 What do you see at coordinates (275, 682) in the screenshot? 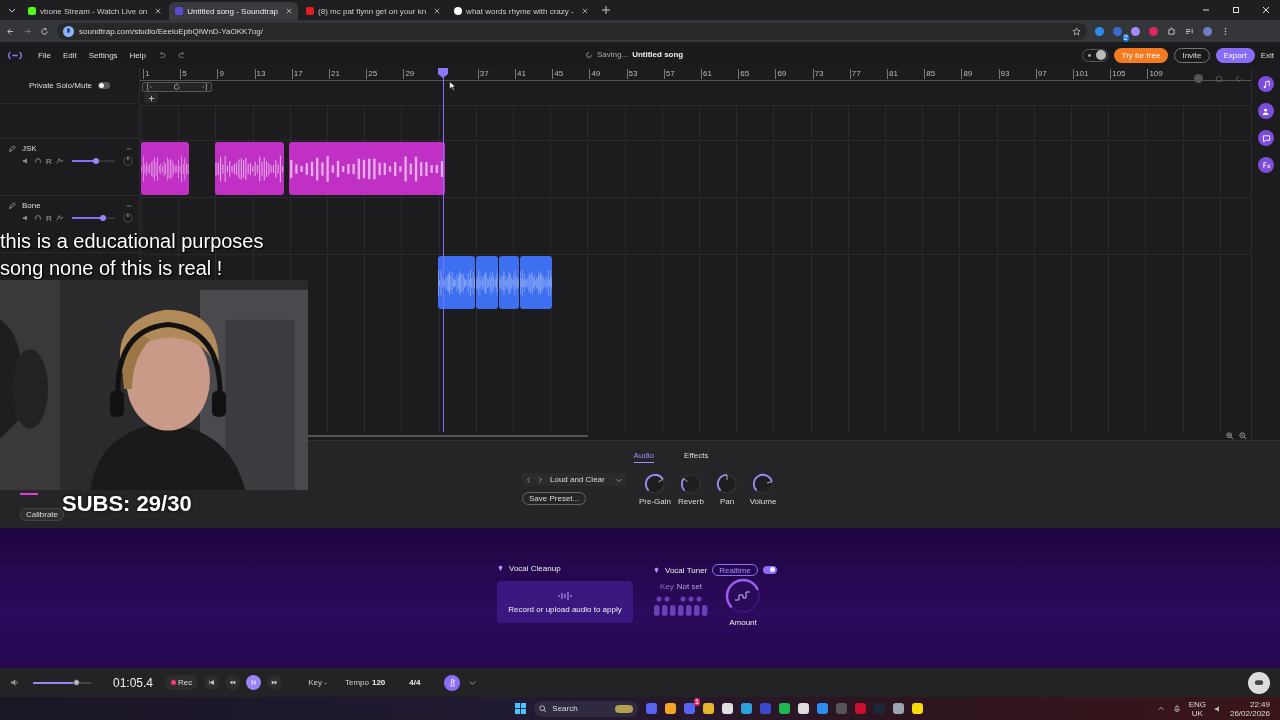
I see `fast-forward-button` at bounding box center [275, 682].